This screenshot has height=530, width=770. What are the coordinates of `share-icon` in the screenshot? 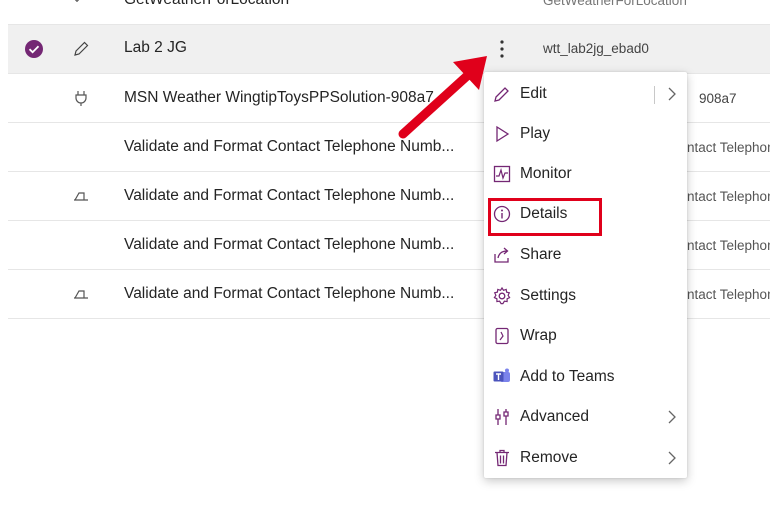 It's located at (501, 255).